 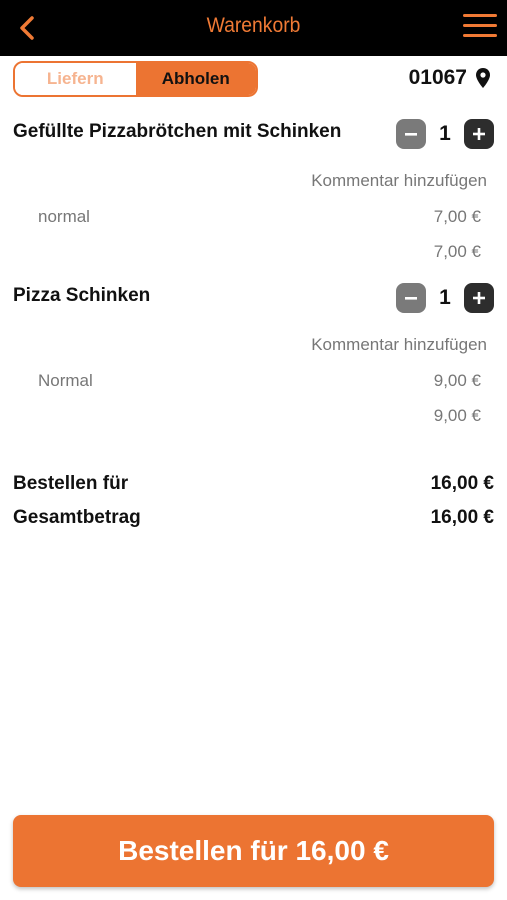 What do you see at coordinates (457, 251) in the screenshot?
I see `item-total-price: 7,00 €` at bounding box center [457, 251].